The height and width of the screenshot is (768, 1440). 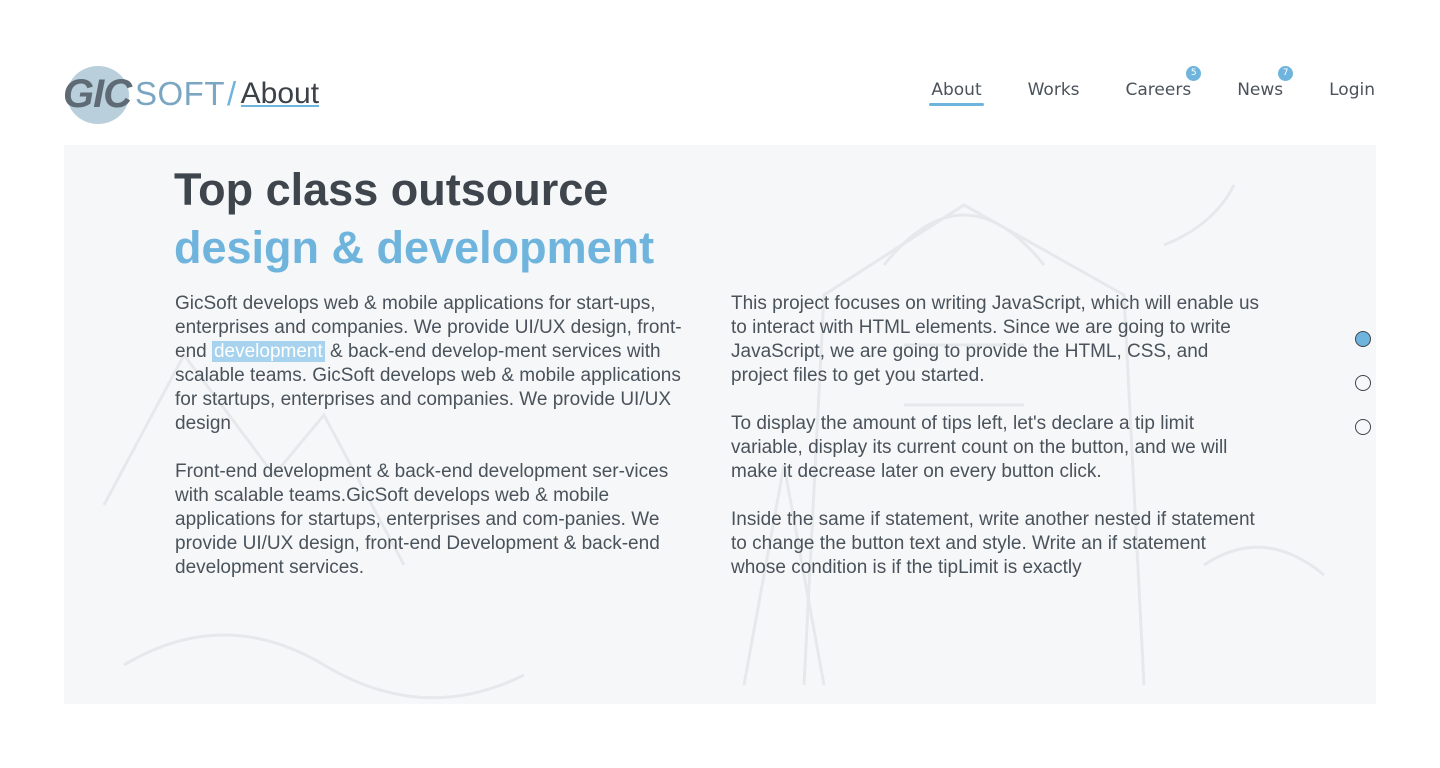 I want to click on current-page-name: About, so click(x=280, y=93).